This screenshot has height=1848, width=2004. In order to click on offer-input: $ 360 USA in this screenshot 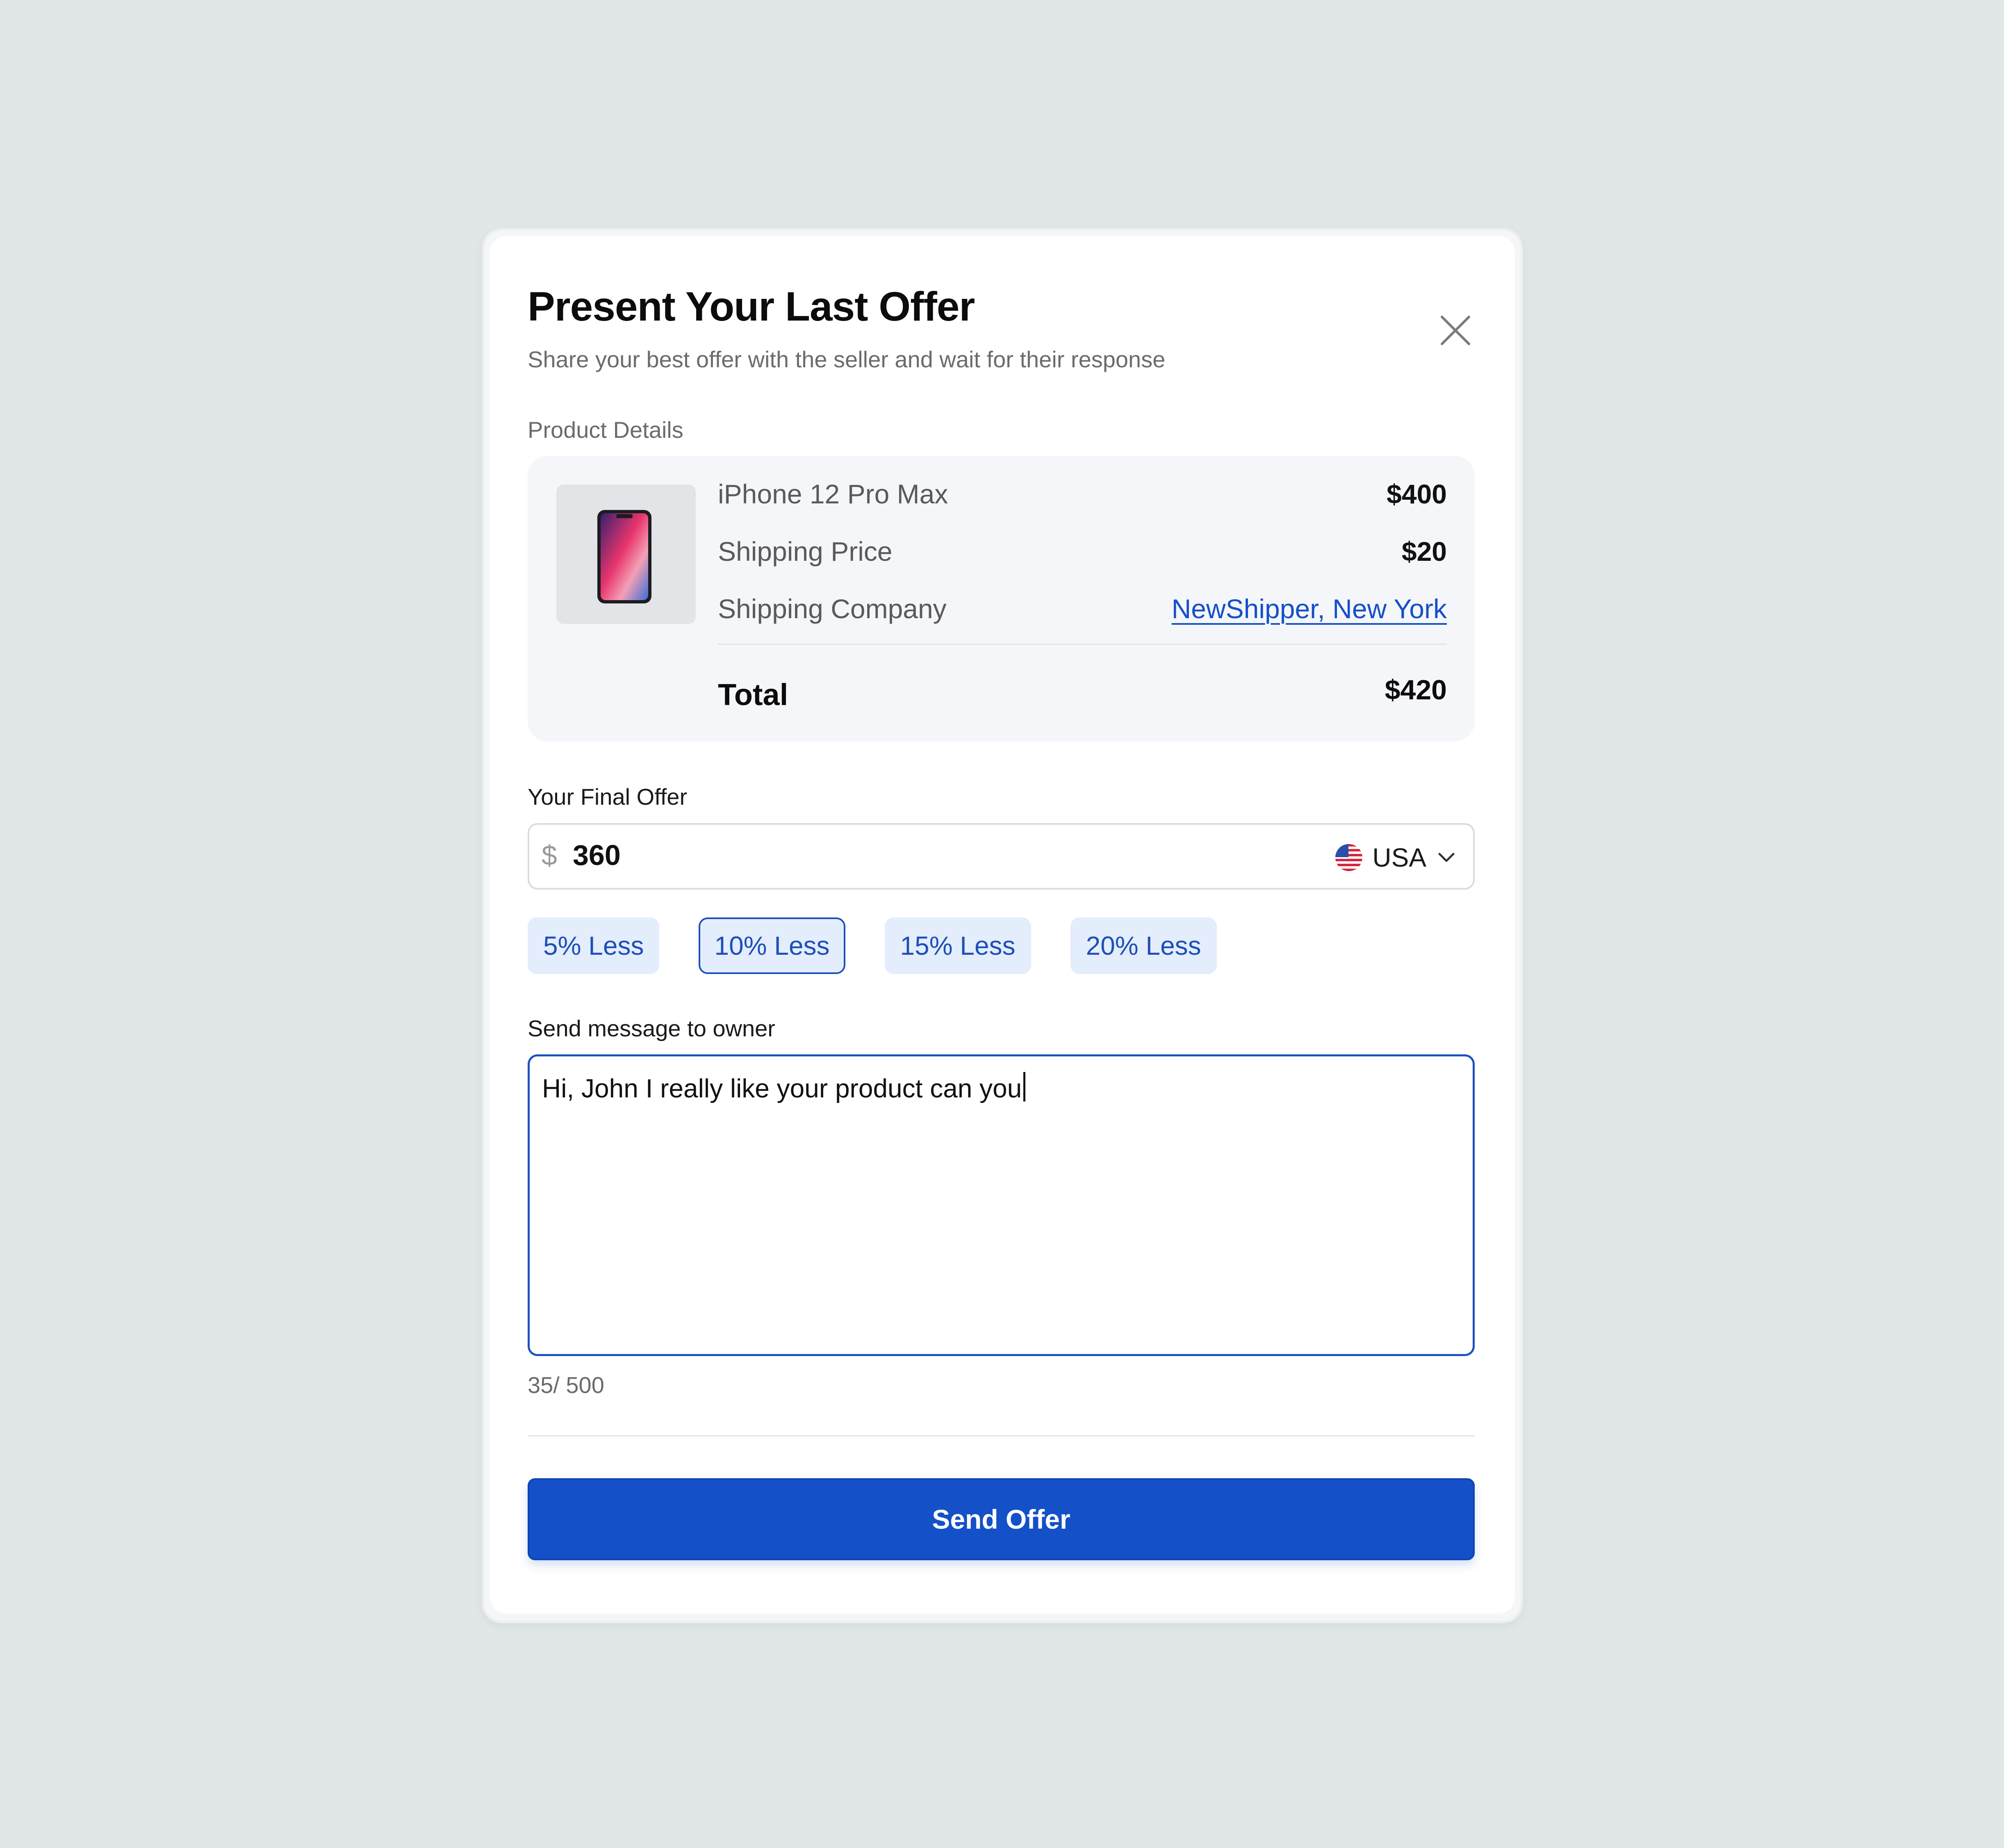, I will do `click(1001, 856)`.